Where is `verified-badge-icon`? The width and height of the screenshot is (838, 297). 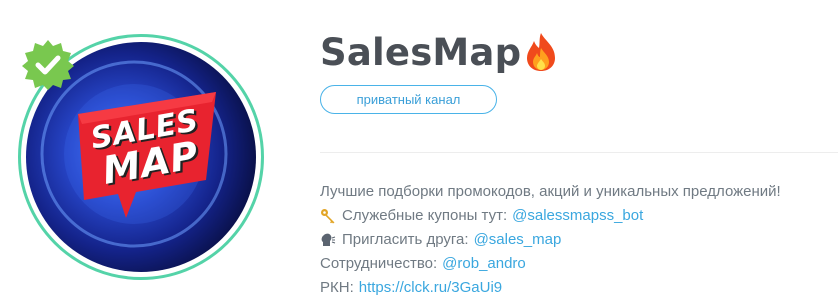 verified-badge-icon is located at coordinates (48, 64).